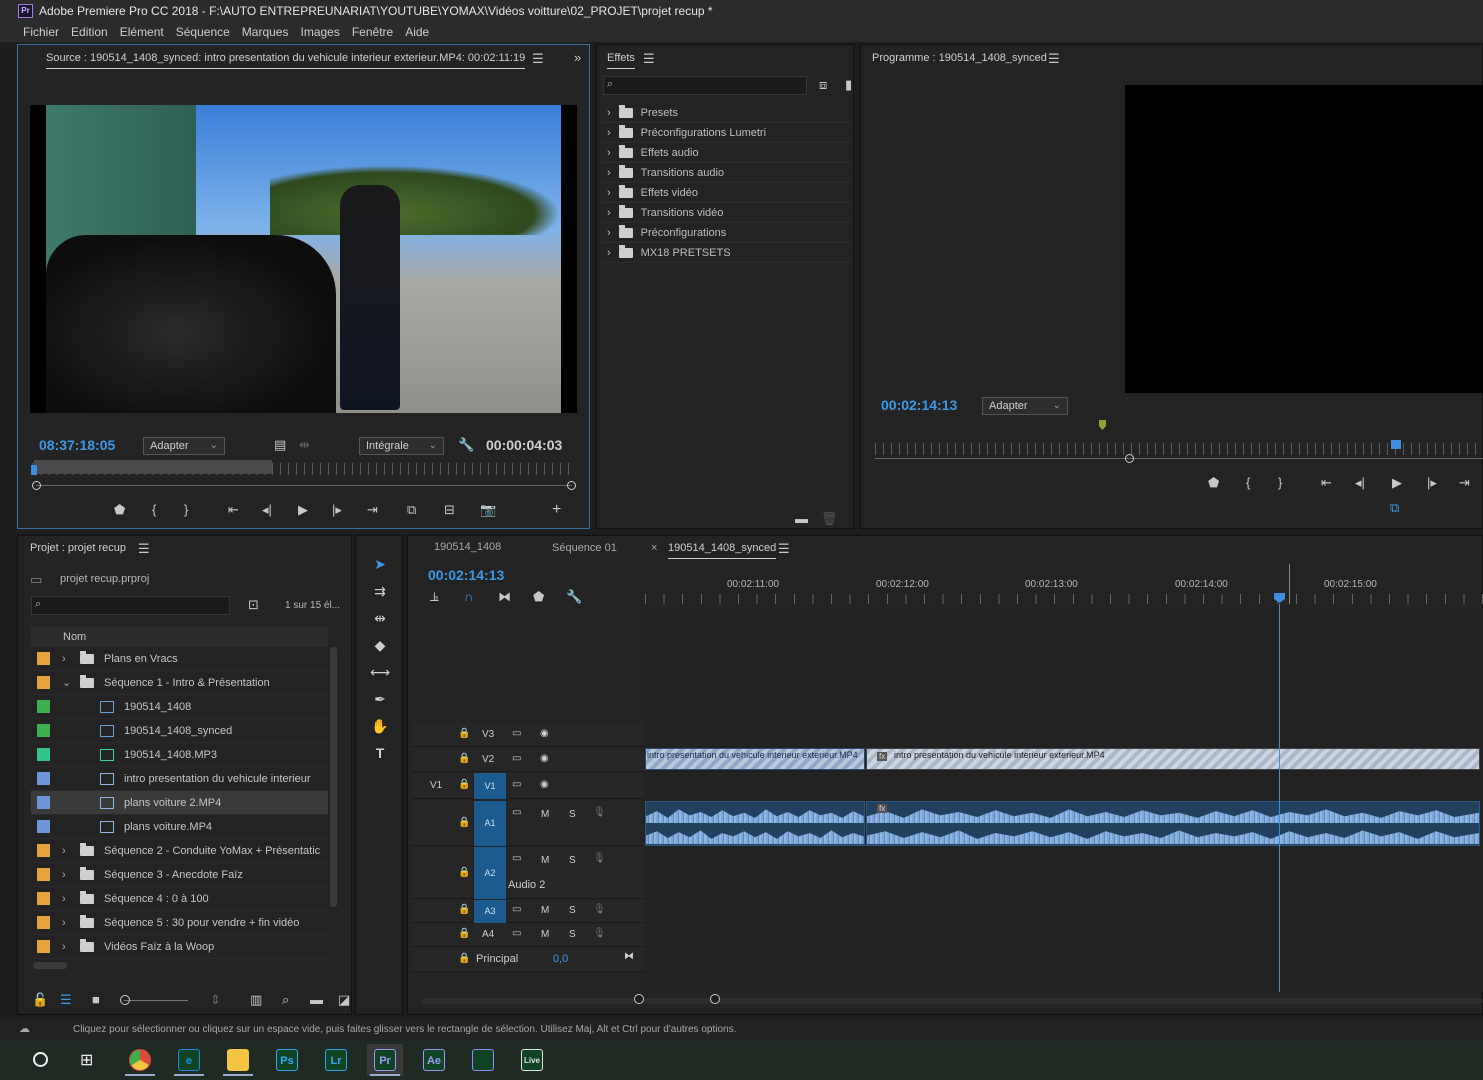 The height and width of the screenshot is (1080, 1483). I want to click on mute-button: M, so click(545, 910).